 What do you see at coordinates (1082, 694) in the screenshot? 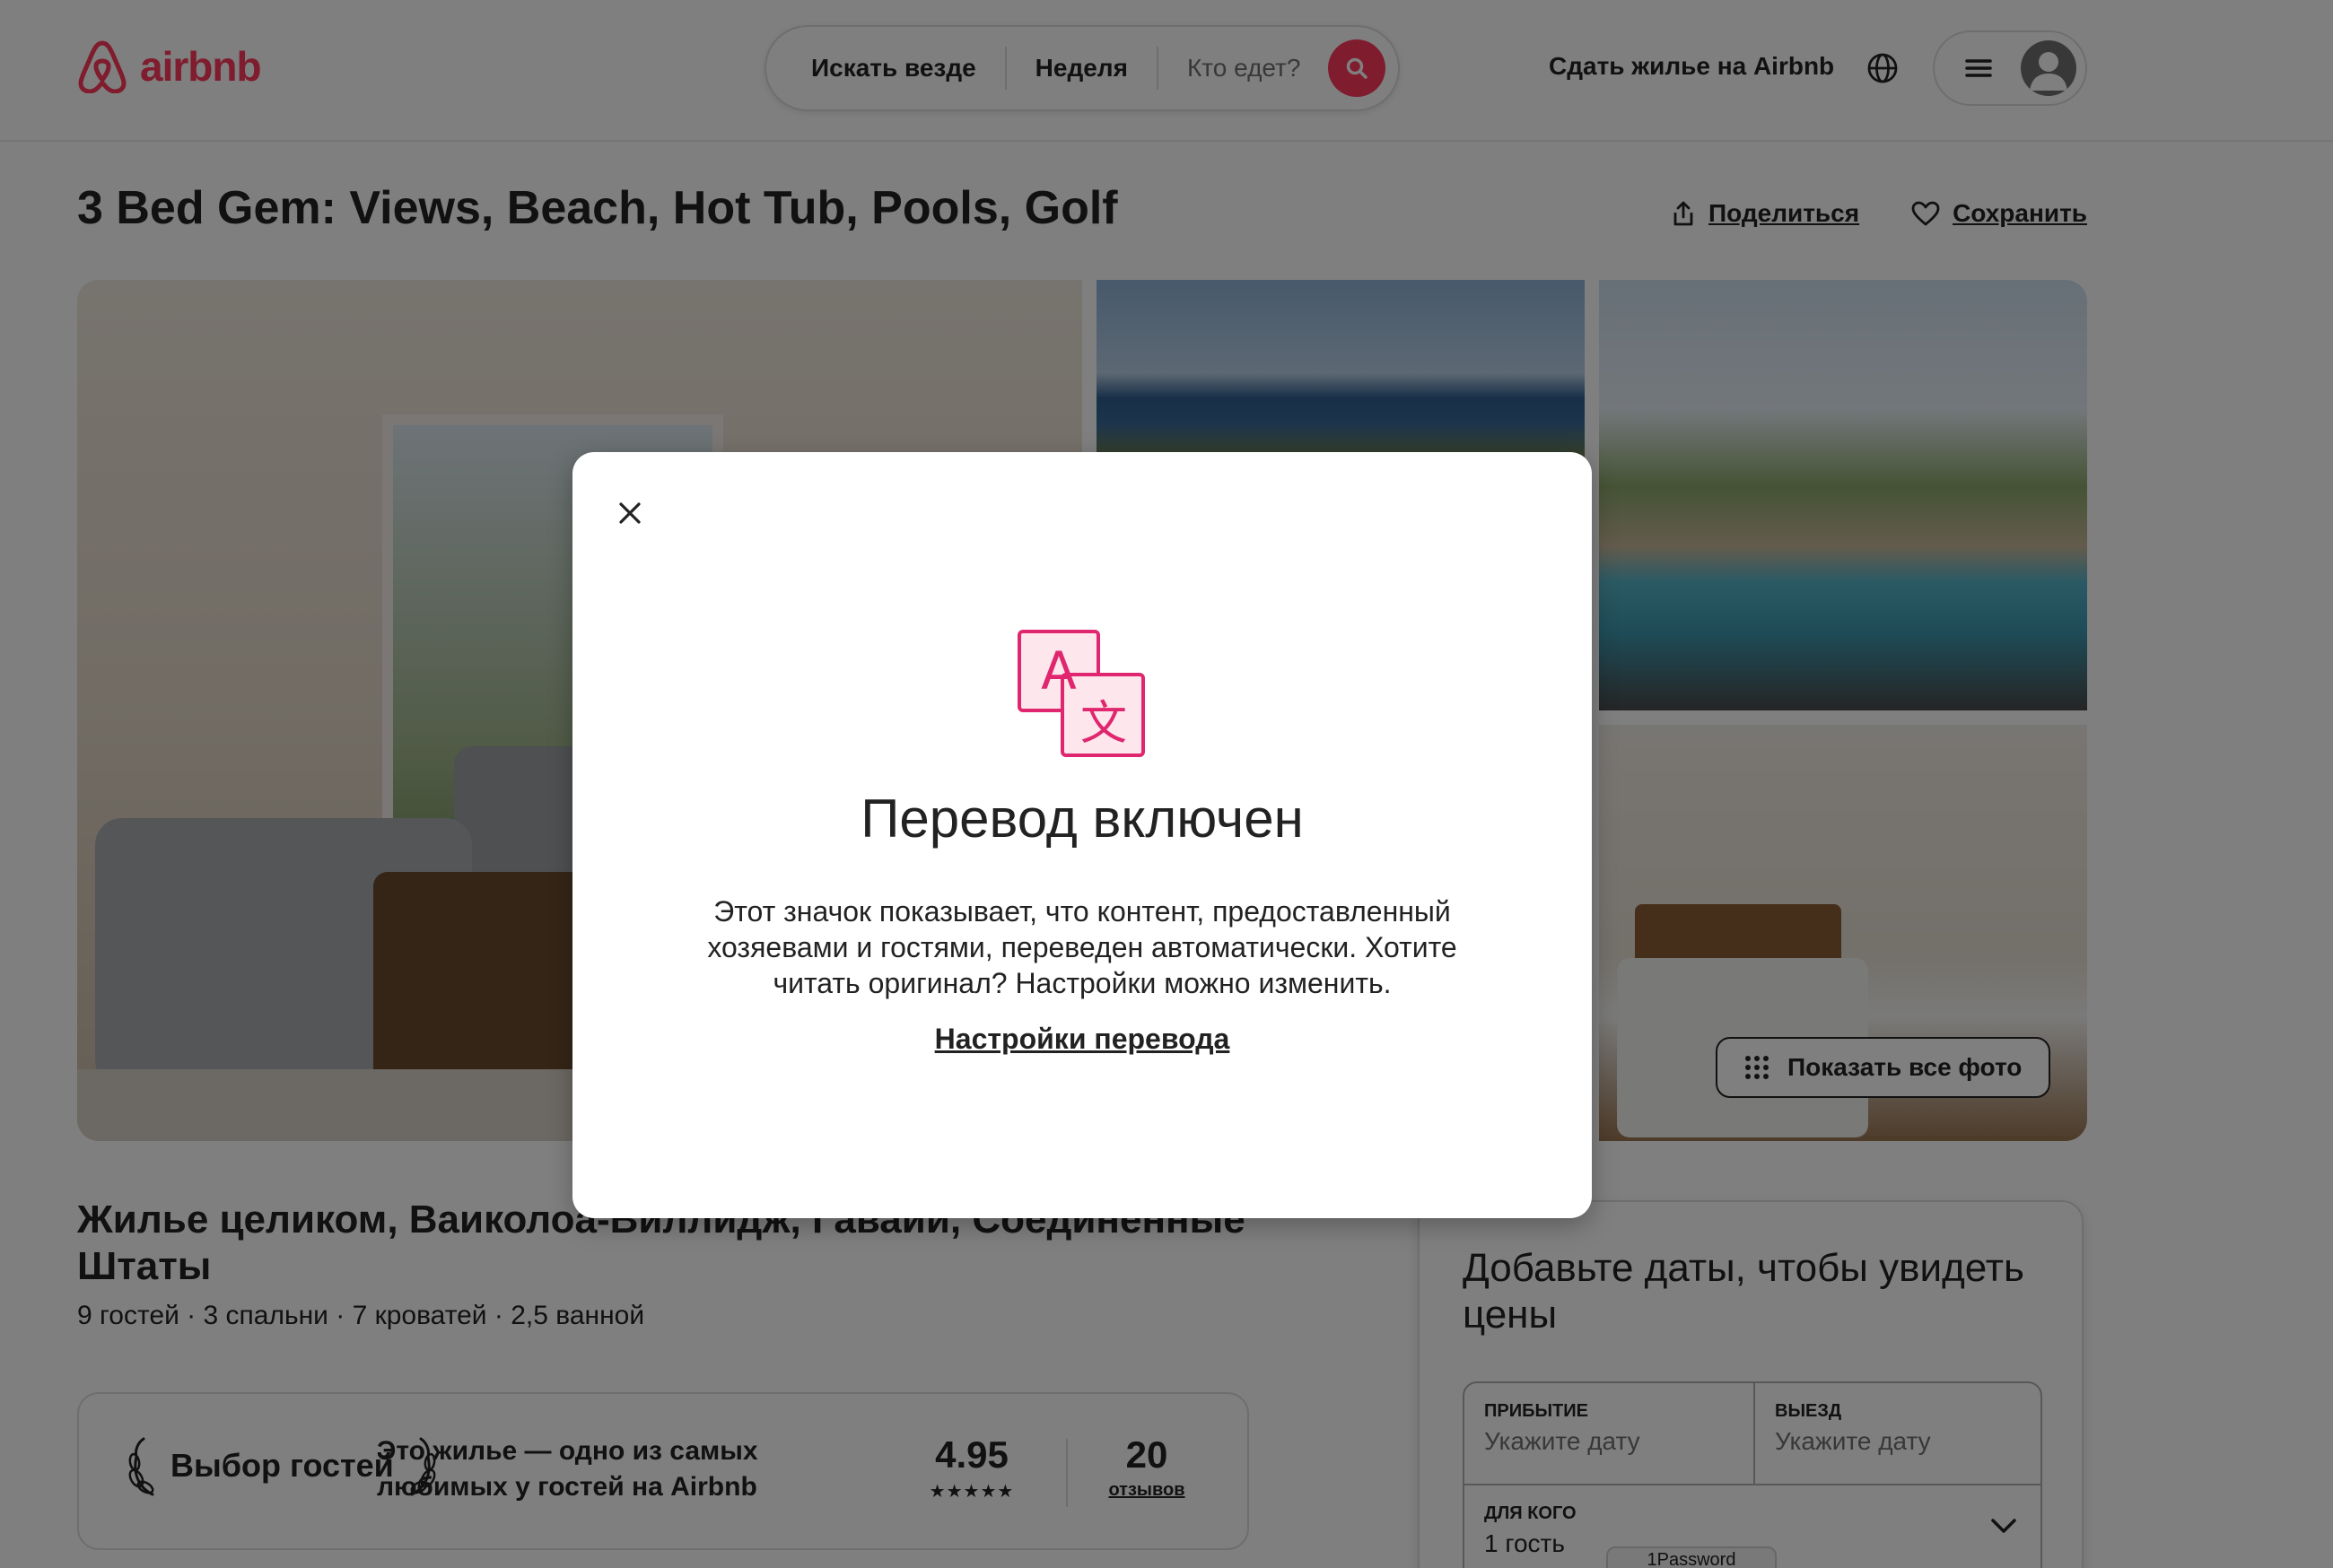
I see `translate-icon: A 文` at bounding box center [1082, 694].